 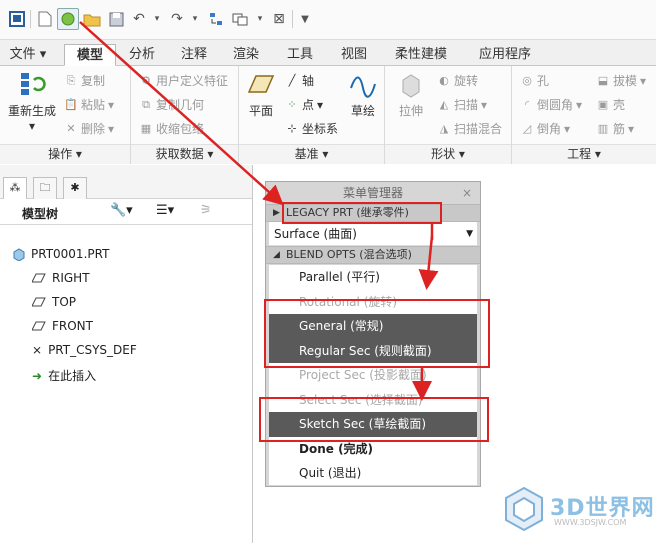 What do you see at coordinates (93, 81) in the screenshot?
I see `copy-label: 复制` at bounding box center [93, 81].